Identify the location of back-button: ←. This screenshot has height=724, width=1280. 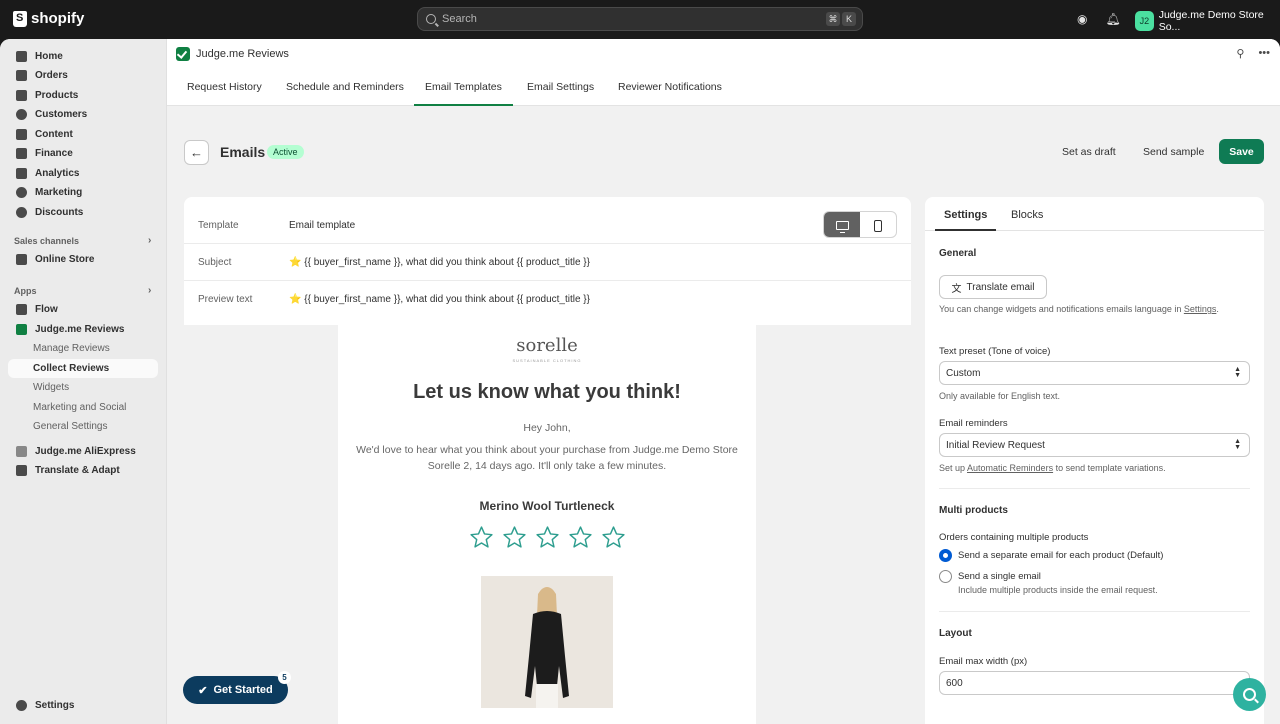
(196, 152).